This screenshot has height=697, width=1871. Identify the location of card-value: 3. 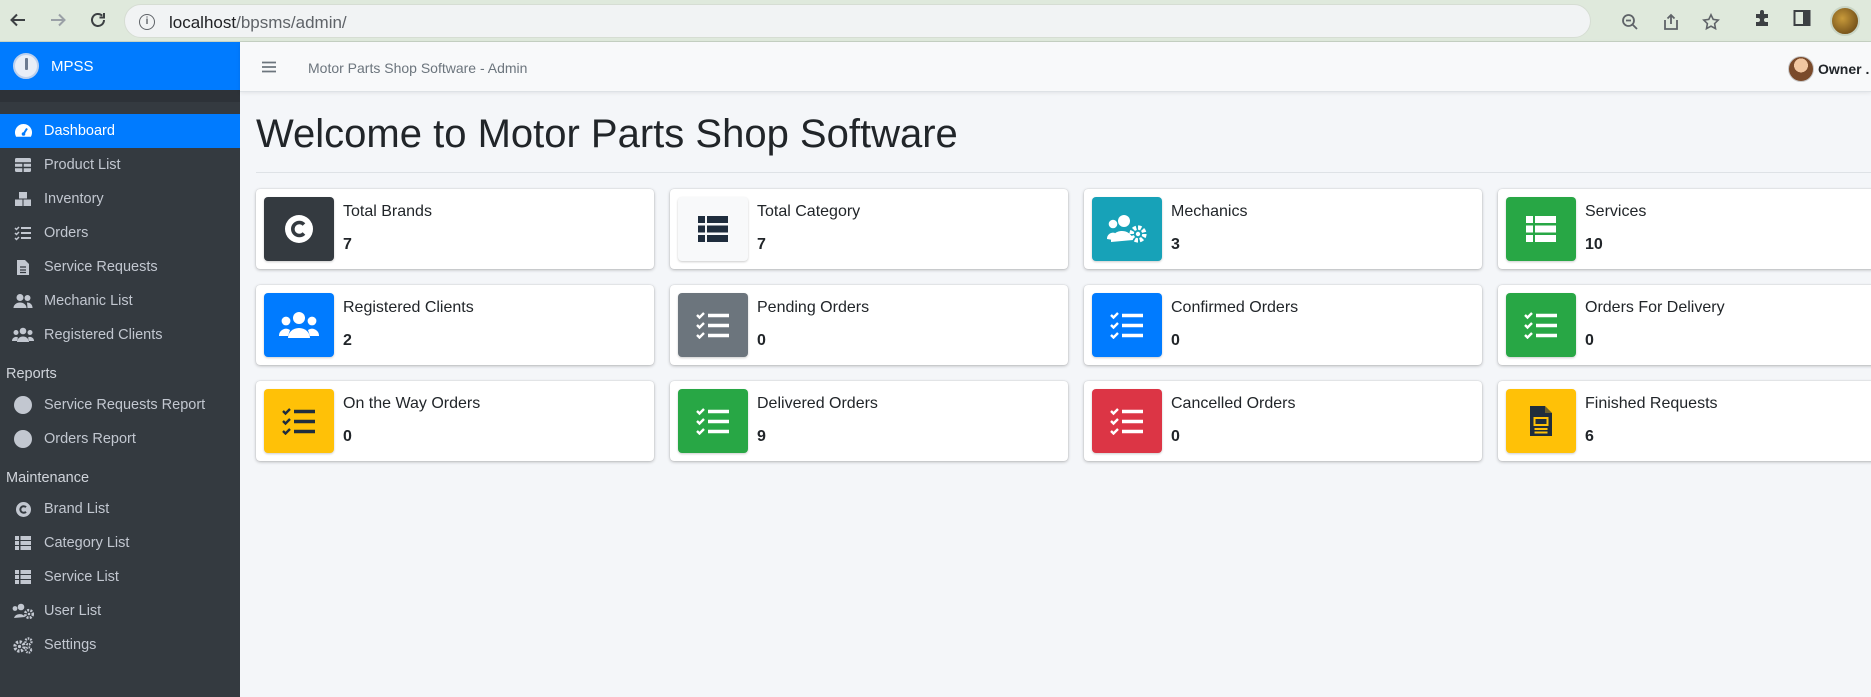
(1175, 244).